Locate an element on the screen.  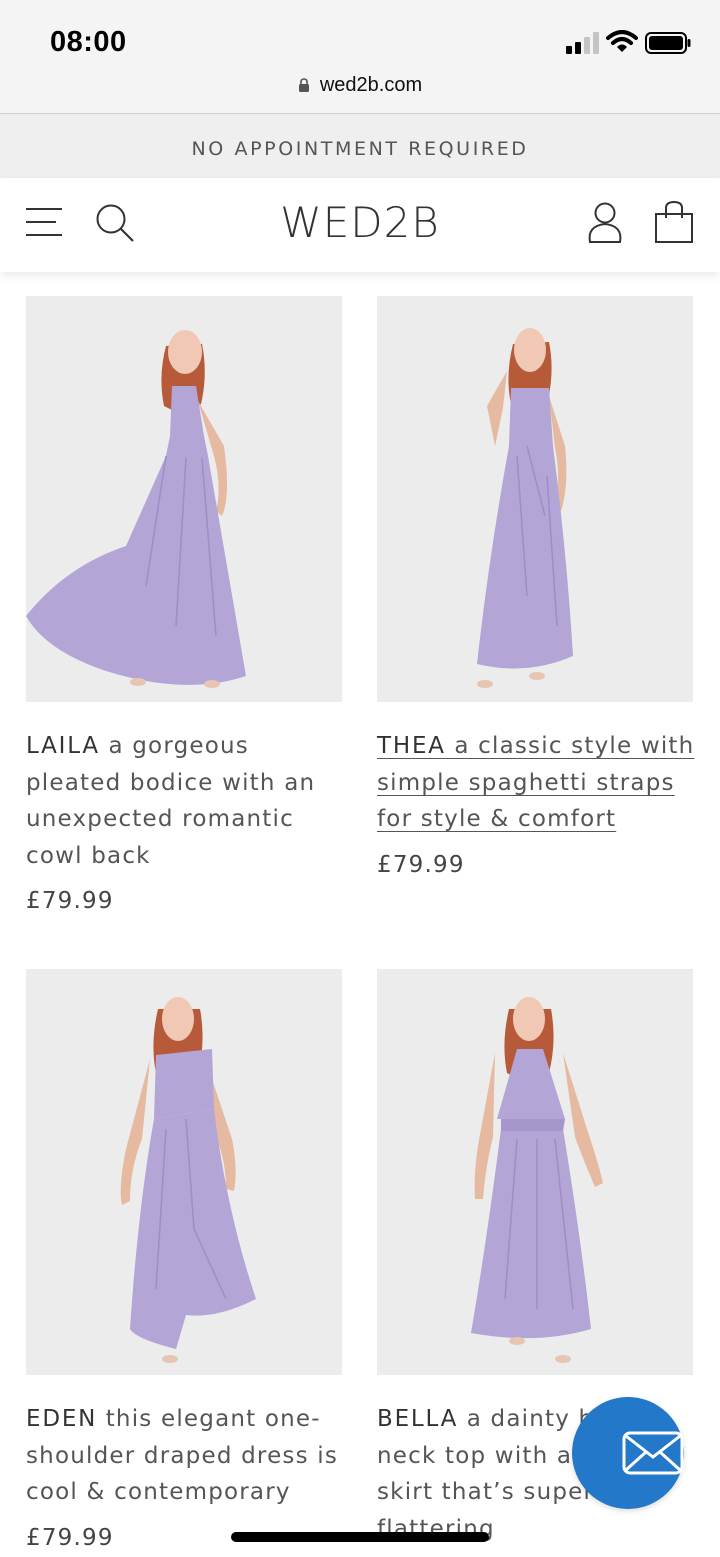
battery-icon is located at coordinates (668, 43).